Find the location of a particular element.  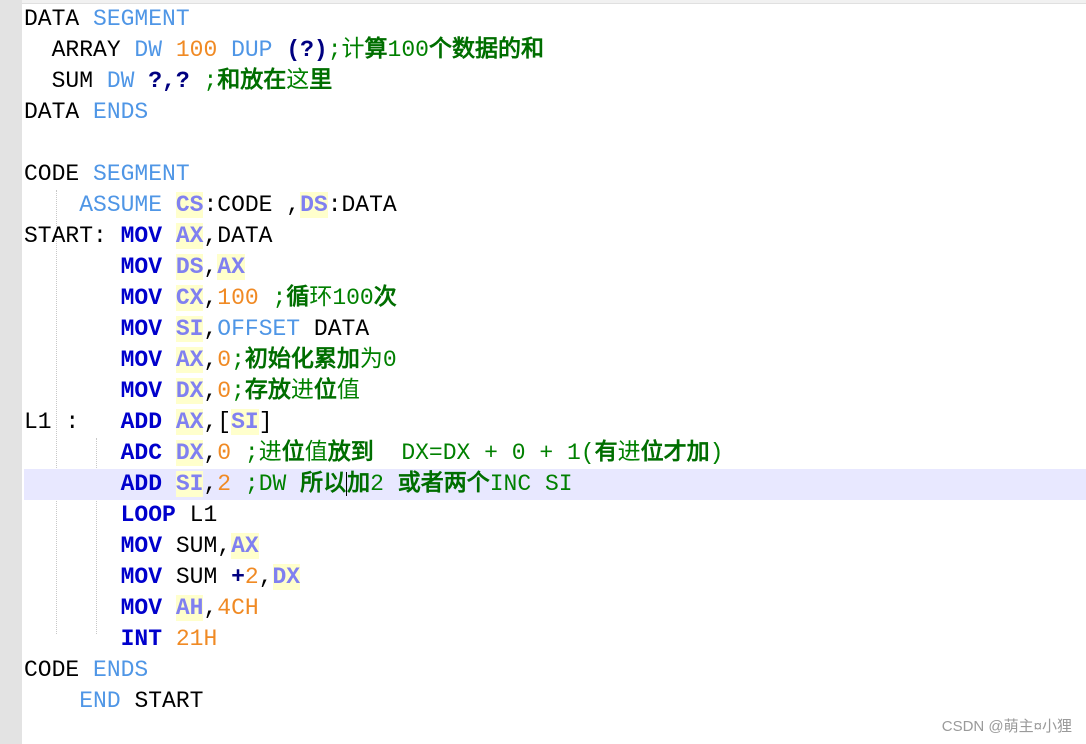

opcode-token: ADD is located at coordinates (141, 422).